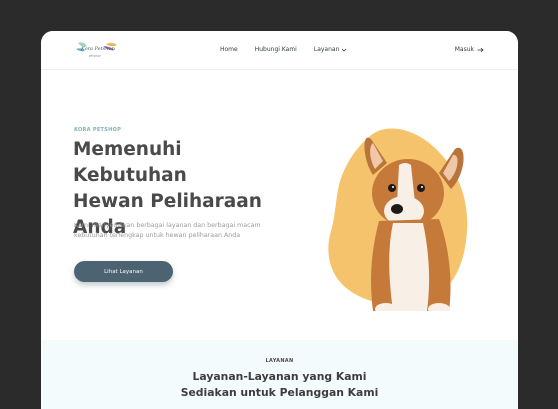  I want to click on logo-subtext: PETSHOP, so click(95, 56).